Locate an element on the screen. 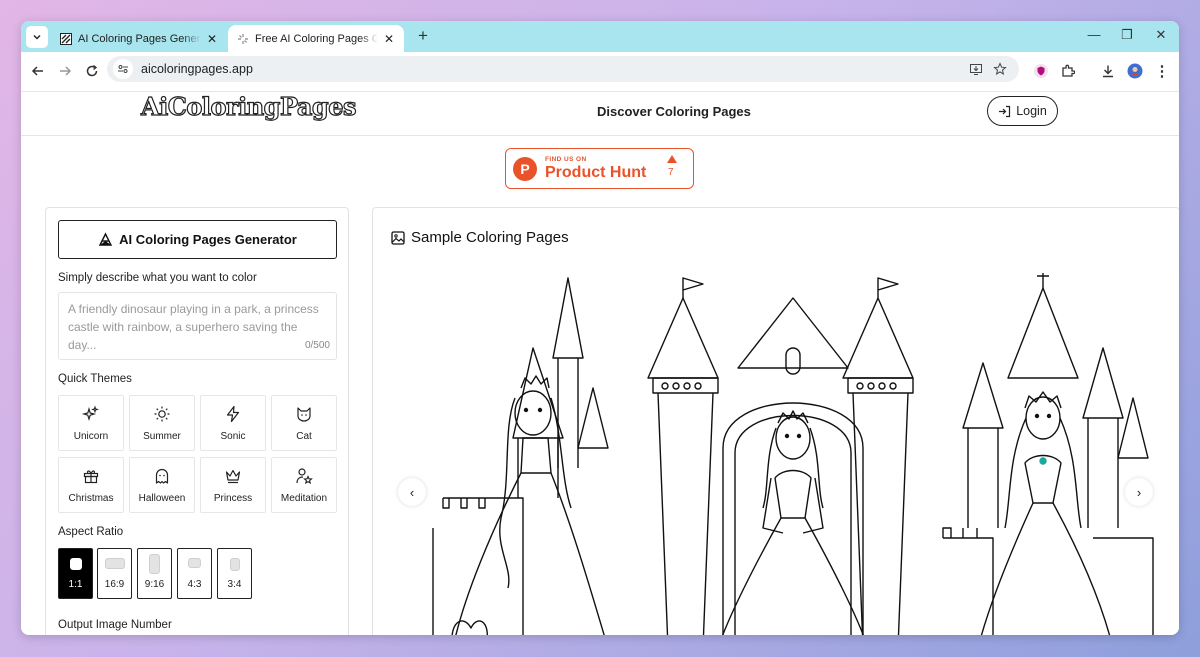  describe-label: Simply describe what you want to color is located at coordinates (157, 278).